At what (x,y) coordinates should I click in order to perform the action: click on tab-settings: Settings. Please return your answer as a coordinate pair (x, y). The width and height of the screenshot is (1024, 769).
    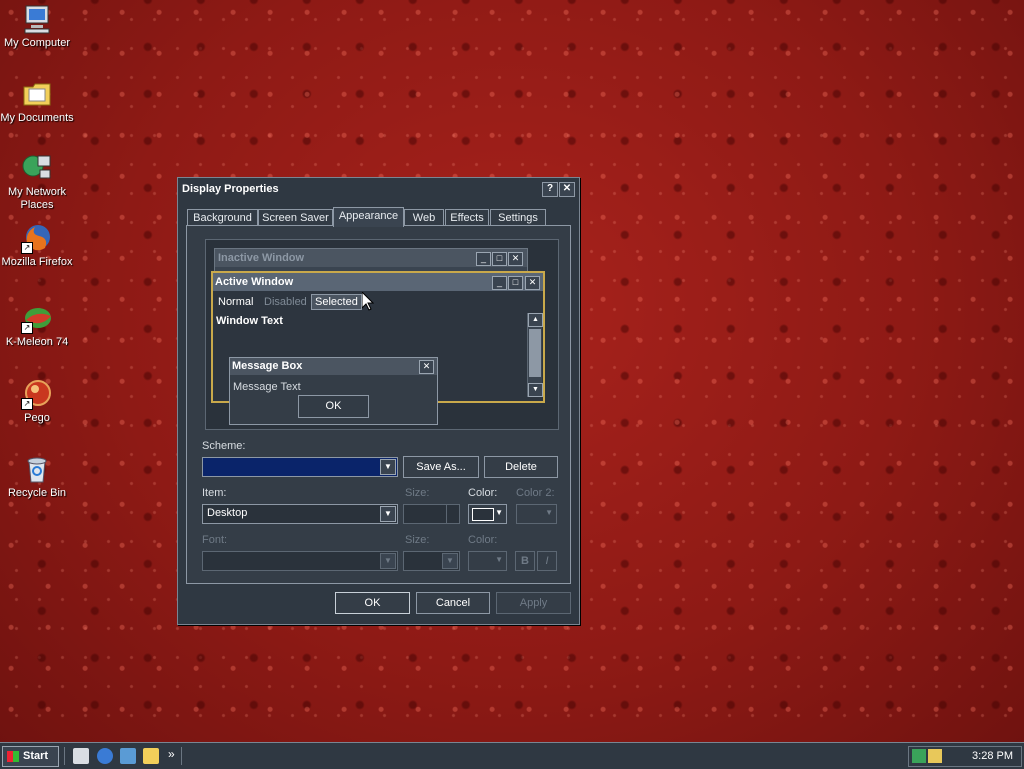
    Looking at the image, I should click on (518, 217).